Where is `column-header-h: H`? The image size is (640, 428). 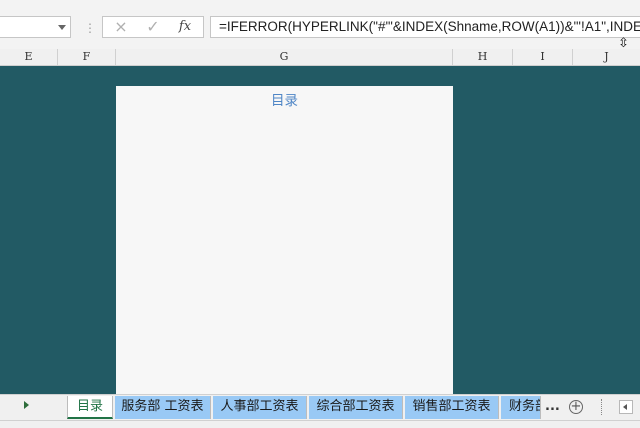 column-header-h: H is located at coordinates (483, 57).